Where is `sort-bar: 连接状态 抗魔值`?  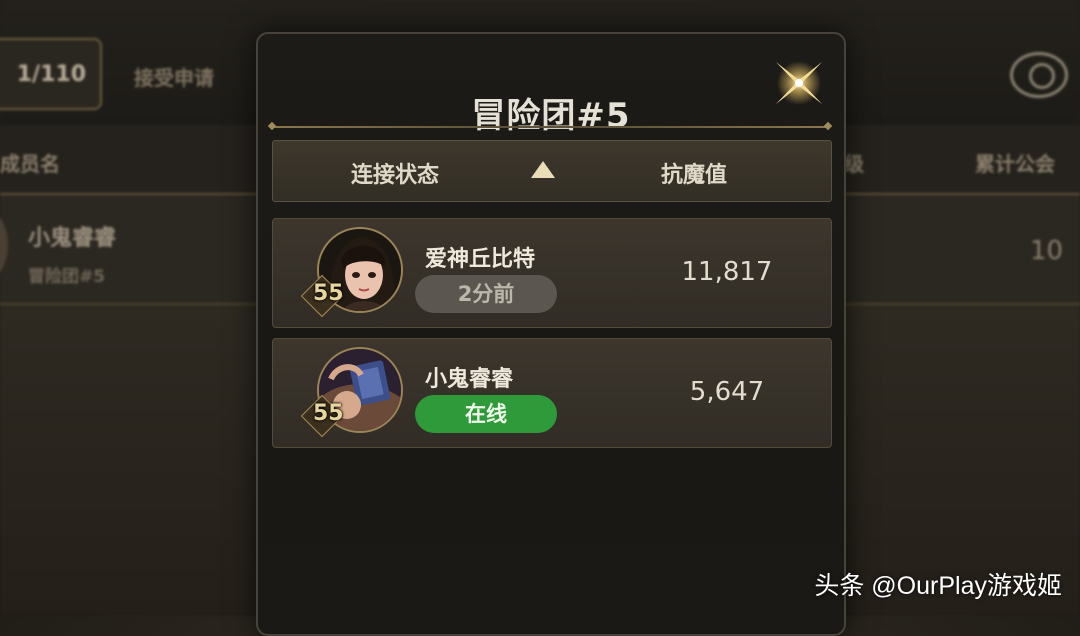
sort-bar: 连接状态 抗魔值 is located at coordinates (552, 171).